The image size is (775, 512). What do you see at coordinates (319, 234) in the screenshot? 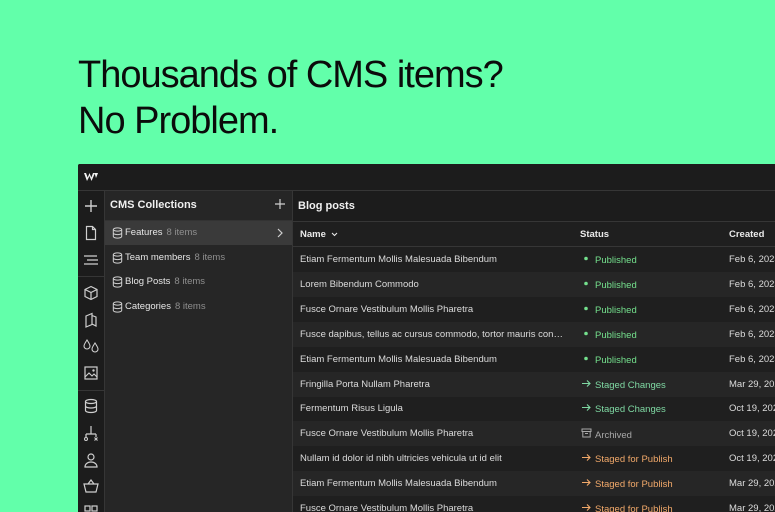
I see `column-header-name: Name` at bounding box center [319, 234].